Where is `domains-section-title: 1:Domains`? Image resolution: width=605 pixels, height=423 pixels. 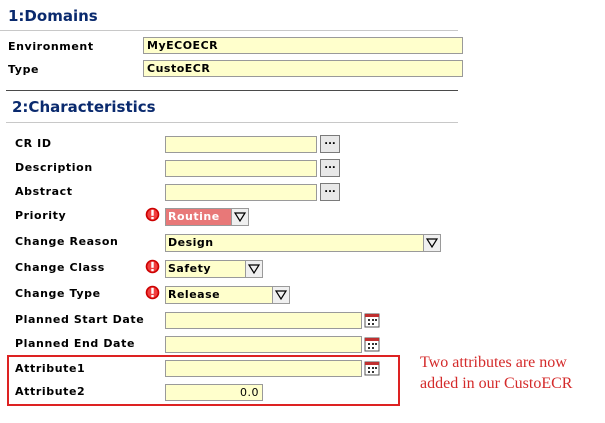
domains-section-title: 1:Domains is located at coordinates (53, 16).